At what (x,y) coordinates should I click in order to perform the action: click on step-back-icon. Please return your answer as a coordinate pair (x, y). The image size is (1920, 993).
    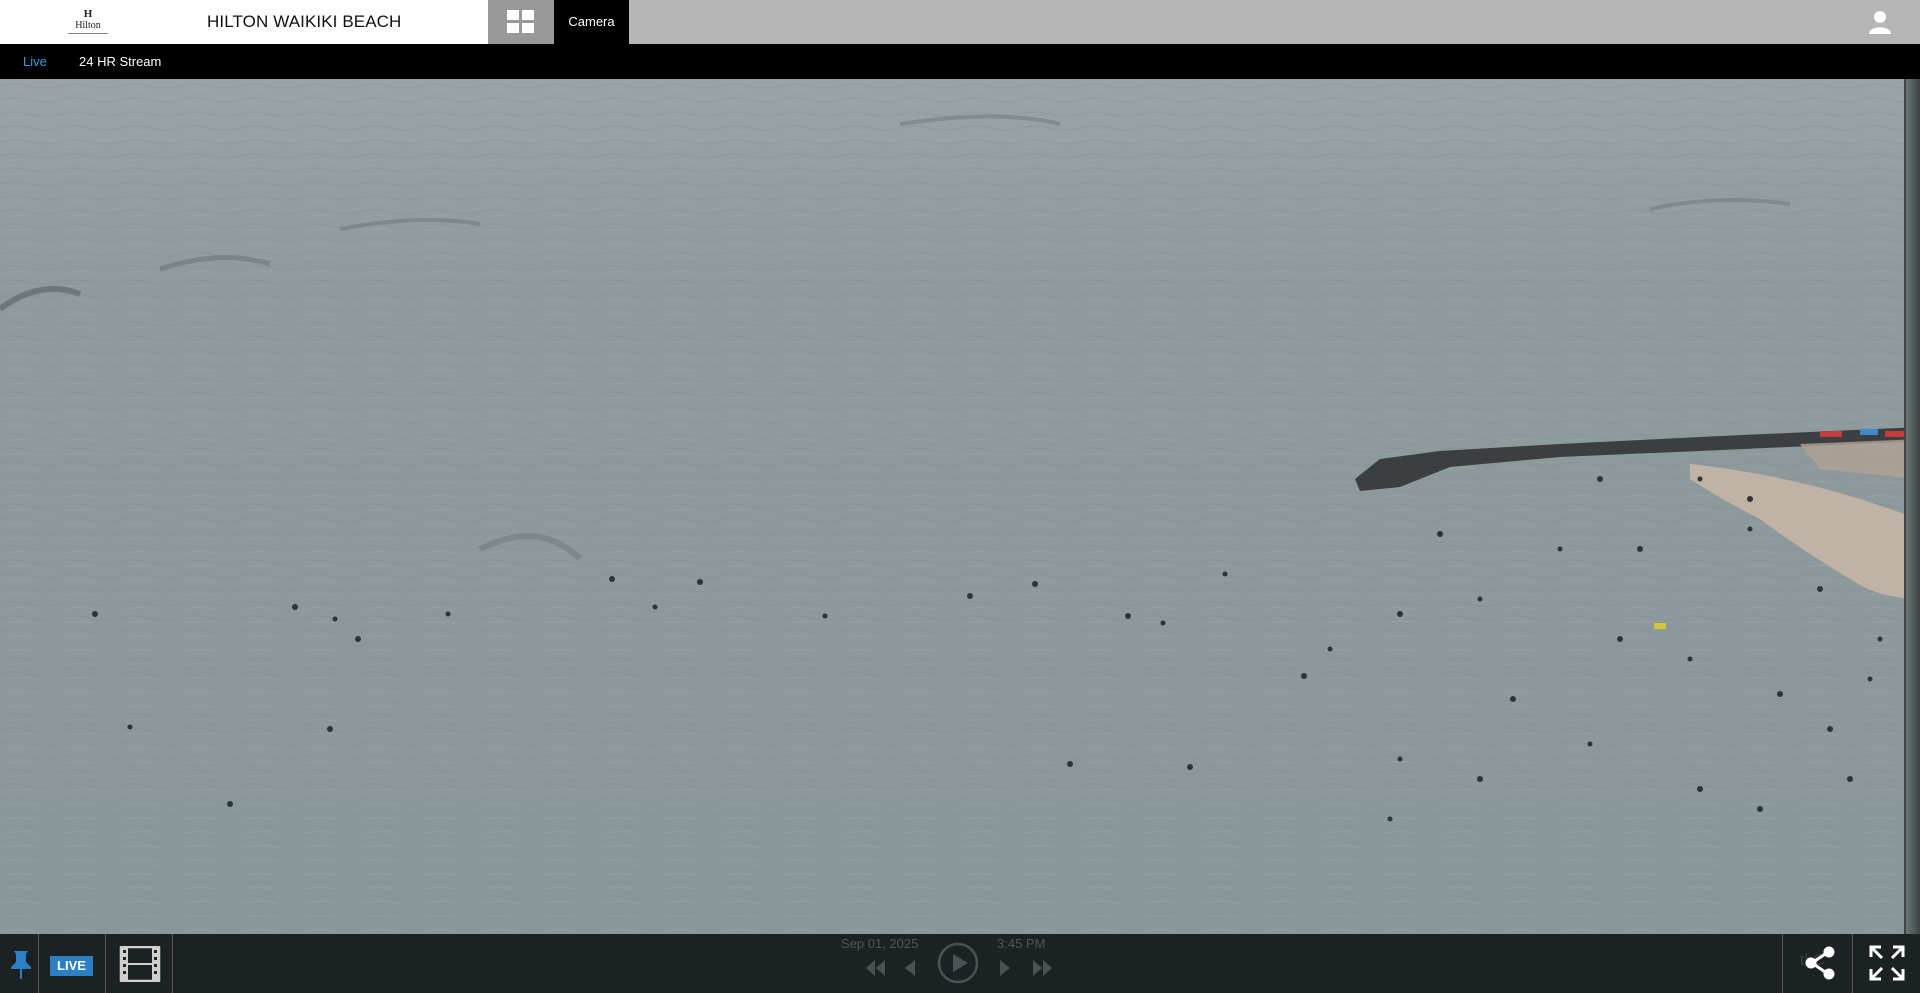
    Looking at the image, I should click on (910, 968).